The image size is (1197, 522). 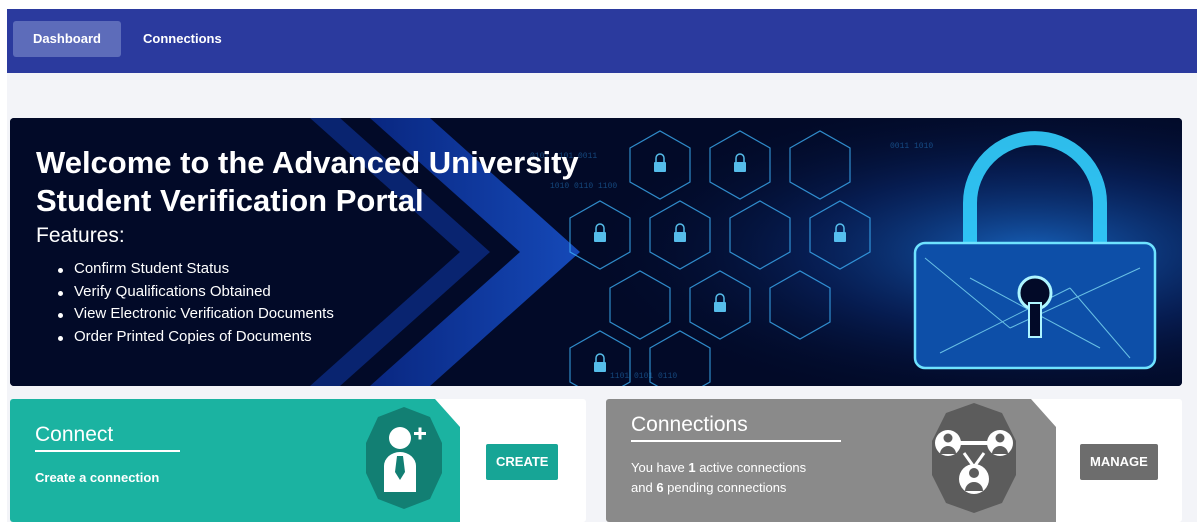 I want to click on connect-card: Connect Create a connection CREATE, so click(x=298, y=460).